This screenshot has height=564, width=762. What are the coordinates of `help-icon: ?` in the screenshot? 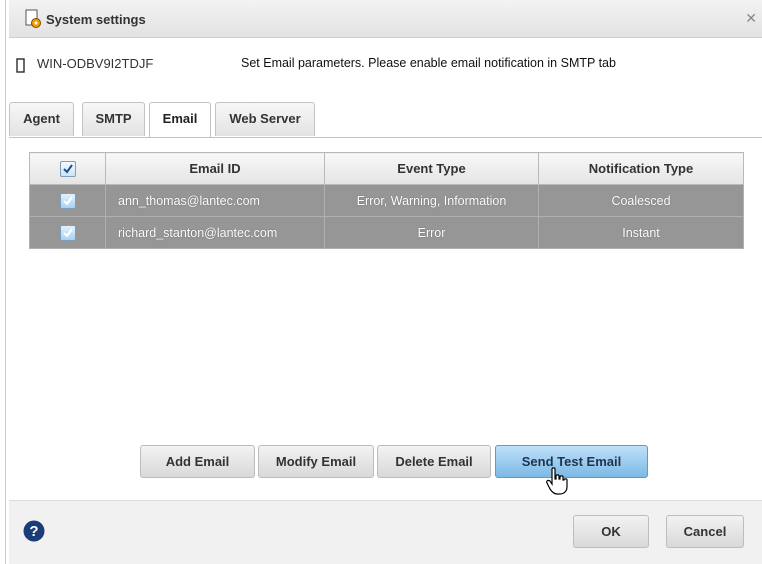 It's located at (34, 531).